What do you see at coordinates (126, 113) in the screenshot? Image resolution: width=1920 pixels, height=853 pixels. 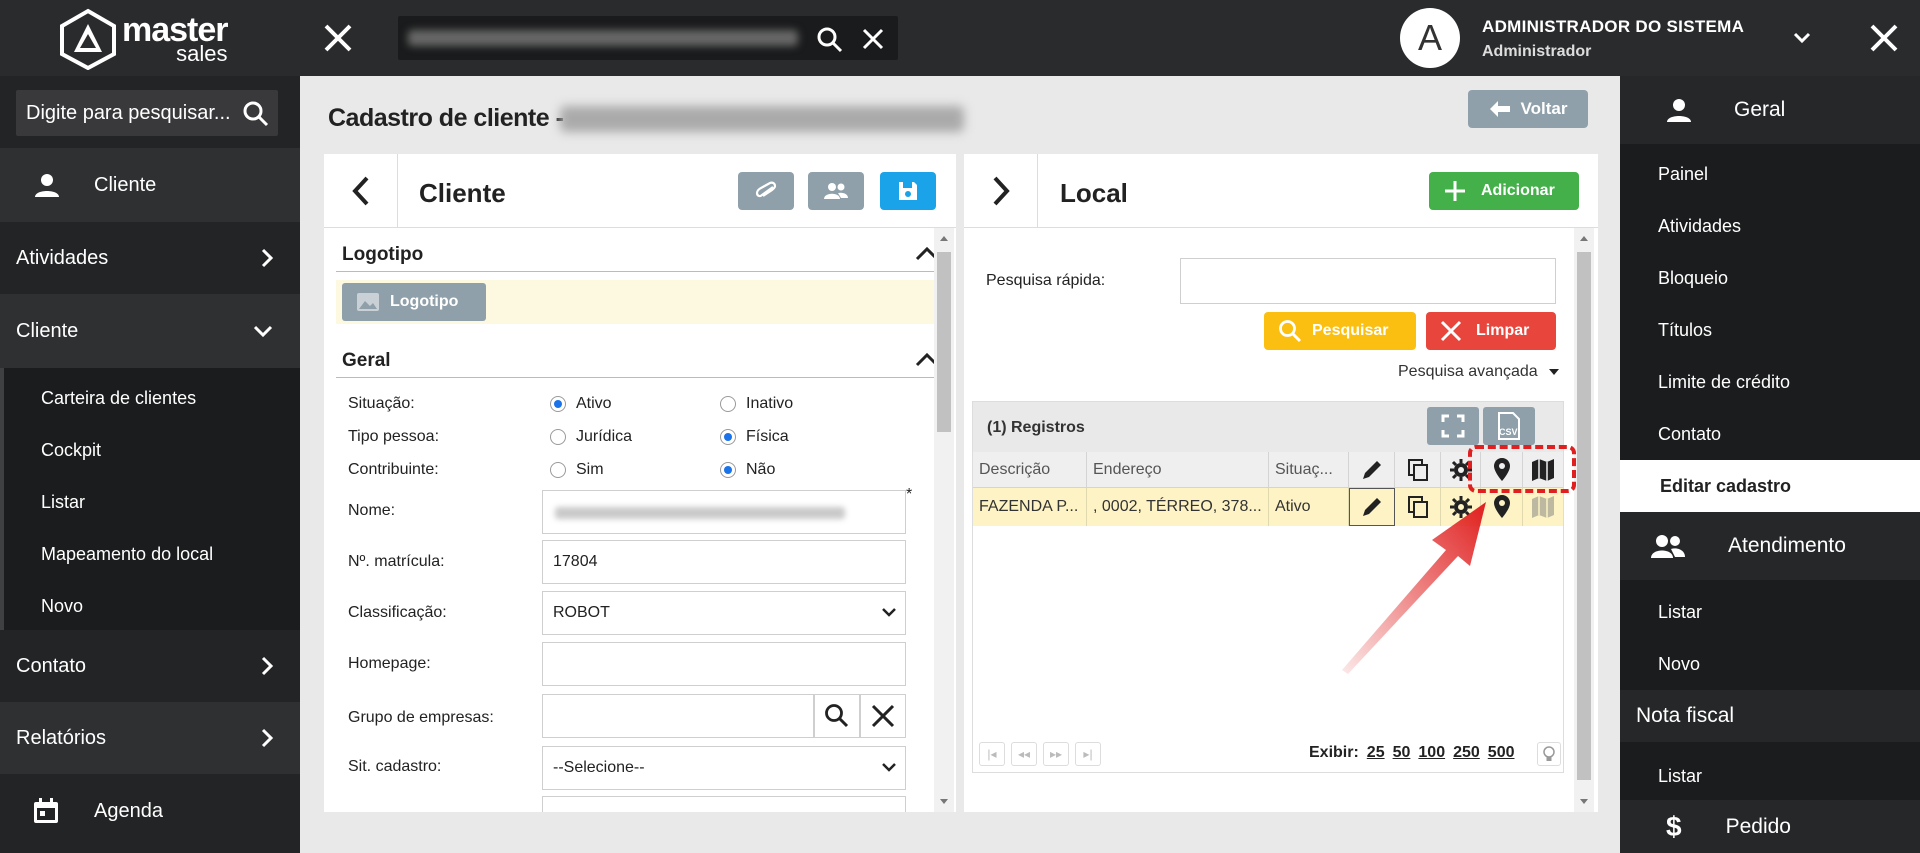 I see `sidebar-search-input` at bounding box center [126, 113].